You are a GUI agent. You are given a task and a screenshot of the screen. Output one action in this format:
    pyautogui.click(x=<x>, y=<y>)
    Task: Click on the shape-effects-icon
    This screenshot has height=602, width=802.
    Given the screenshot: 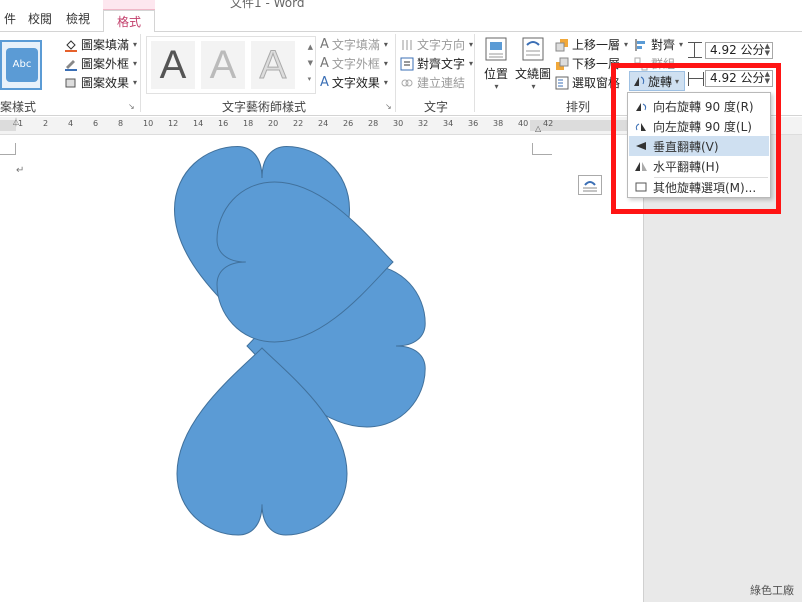 What is the action you would take?
    pyautogui.click(x=71, y=83)
    